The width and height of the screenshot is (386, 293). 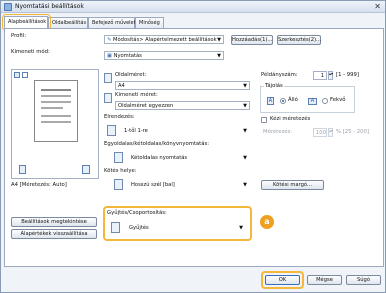 I want to click on finishing-value: Gyűjtés, so click(x=139, y=228).